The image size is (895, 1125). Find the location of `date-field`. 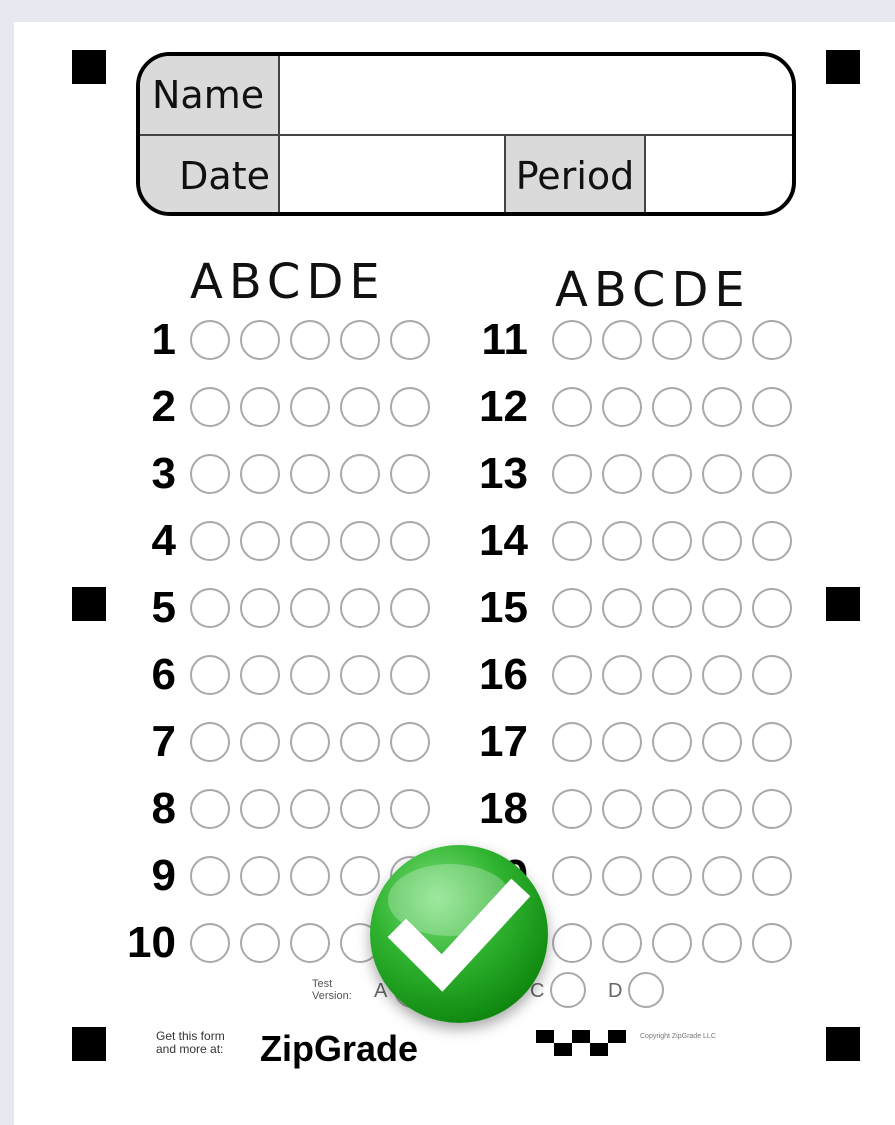

date-field is located at coordinates (393, 174).